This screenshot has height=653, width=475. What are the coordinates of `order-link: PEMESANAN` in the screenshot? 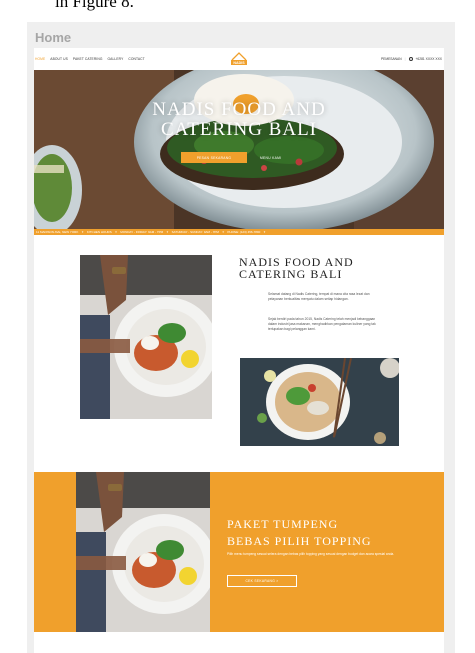 It's located at (391, 59).